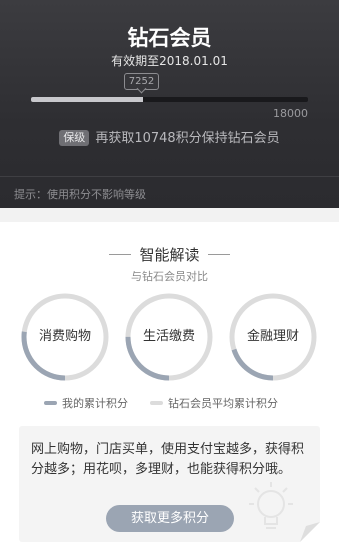  Describe the element at coordinates (74, 138) in the screenshot. I see `keep-level-badge: 保级` at that location.